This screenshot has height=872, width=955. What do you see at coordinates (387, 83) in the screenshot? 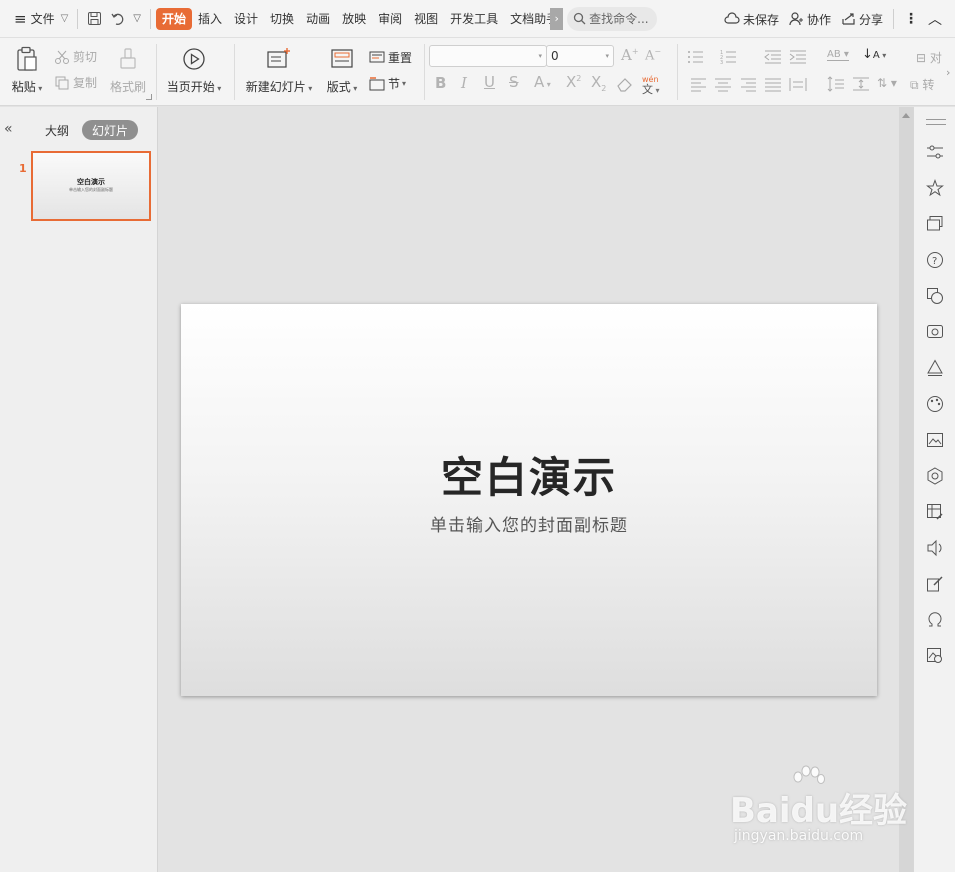
I see `section-button: 节 ▾` at bounding box center [387, 83].